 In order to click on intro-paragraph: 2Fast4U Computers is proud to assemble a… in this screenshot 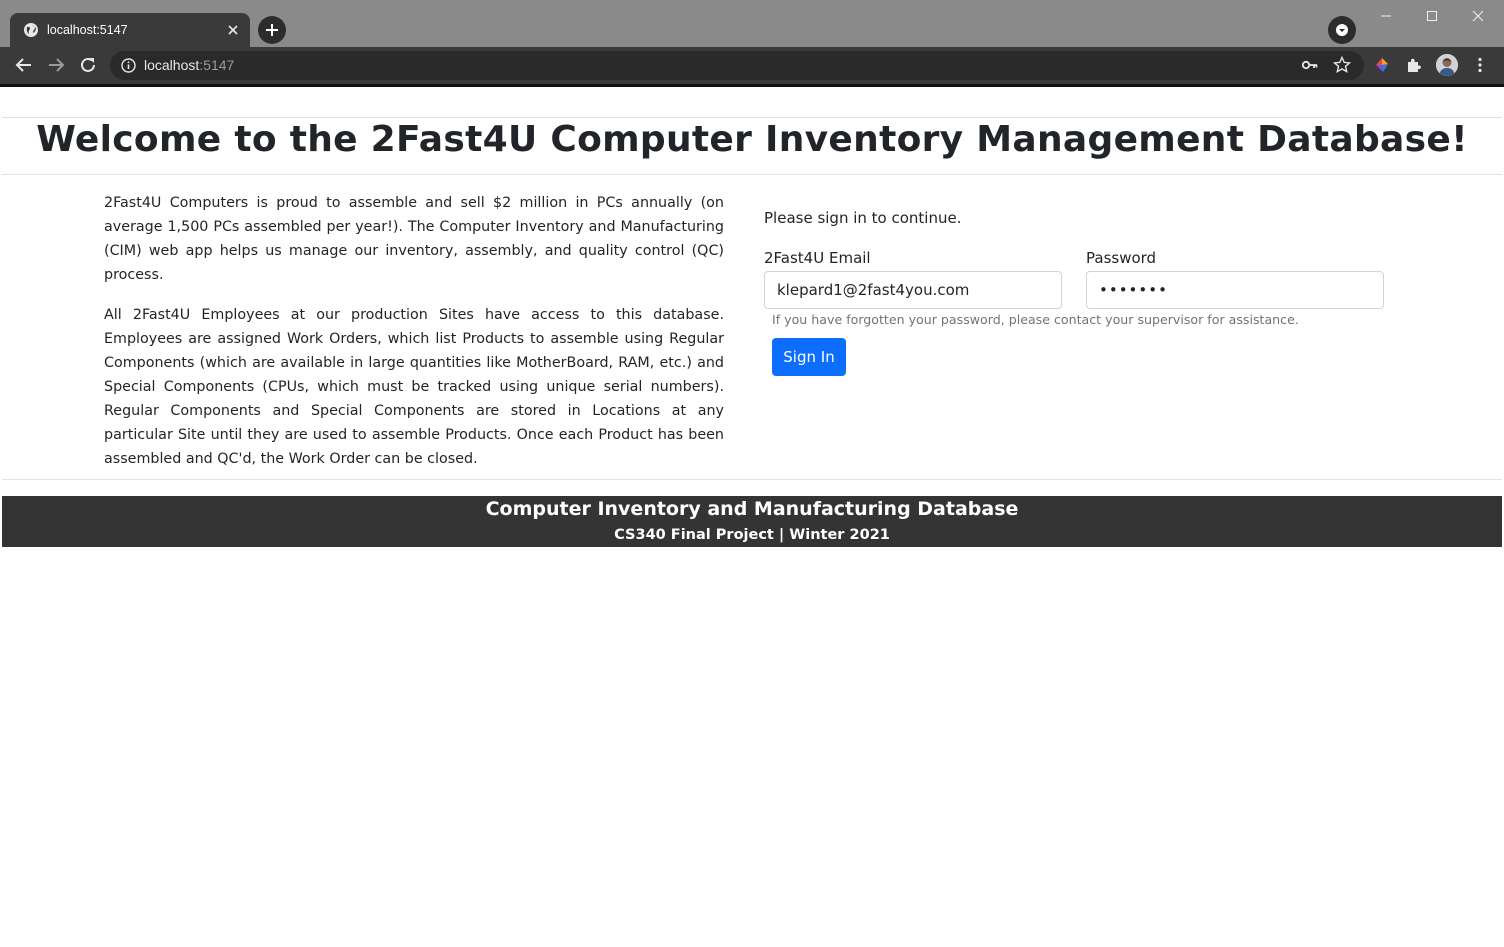, I will do `click(414, 239)`.